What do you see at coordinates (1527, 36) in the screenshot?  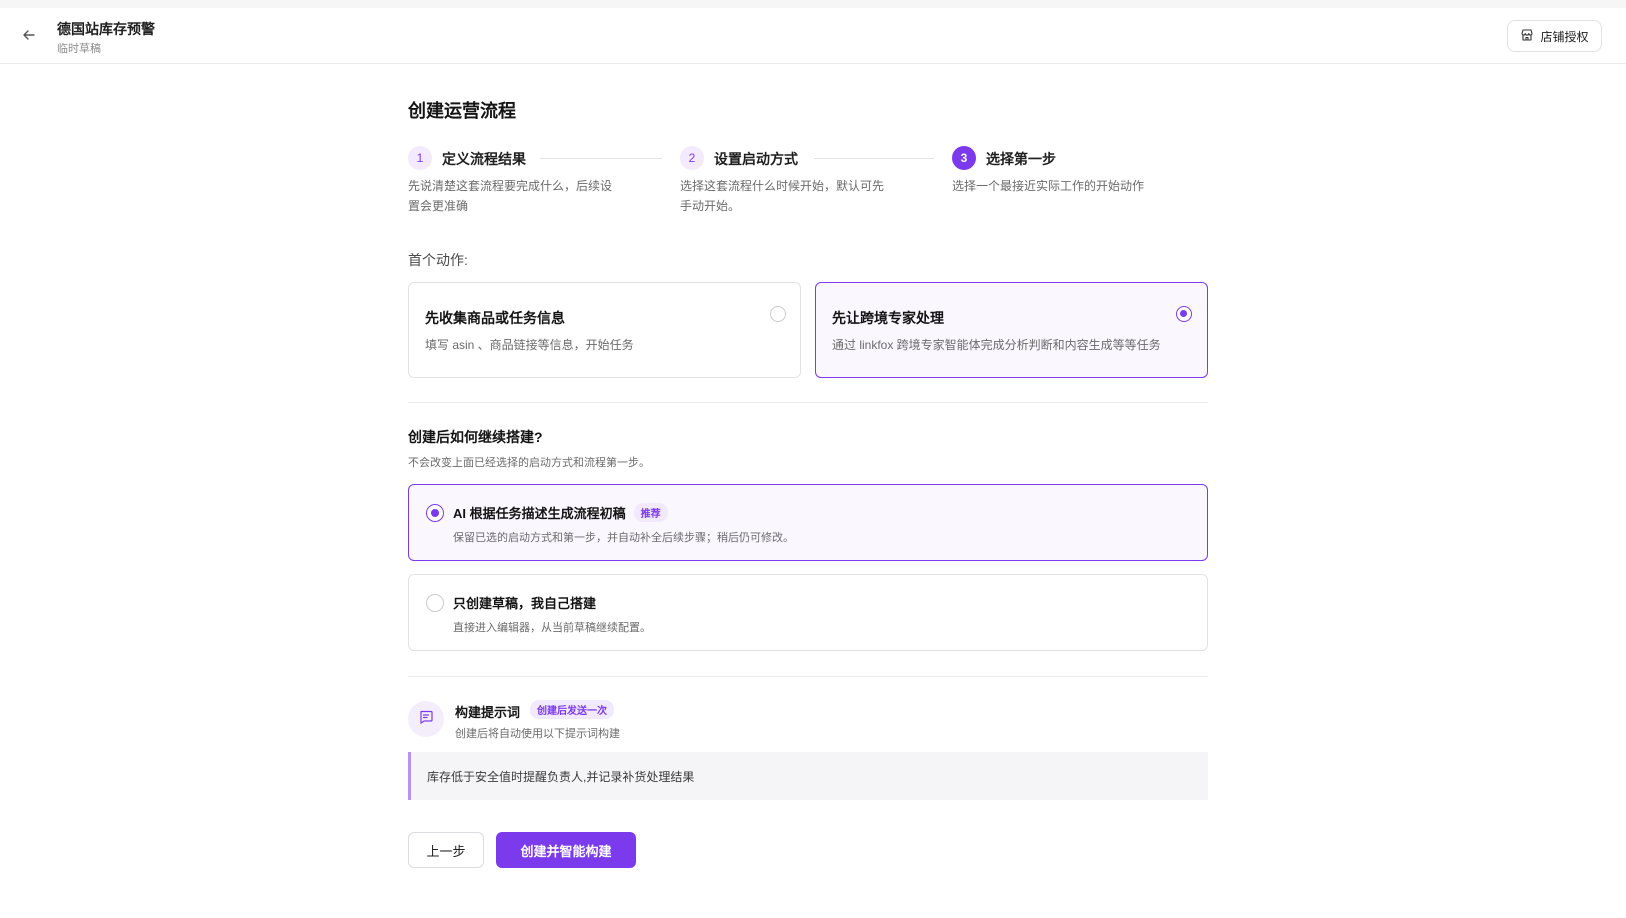 I see `store-icon` at bounding box center [1527, 36].